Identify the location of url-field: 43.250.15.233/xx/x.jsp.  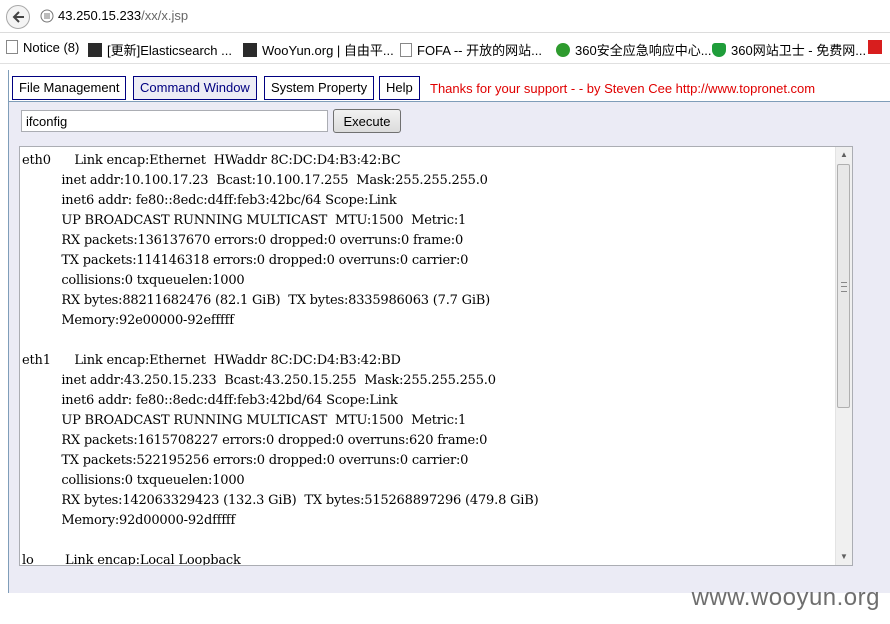
(123, 15).